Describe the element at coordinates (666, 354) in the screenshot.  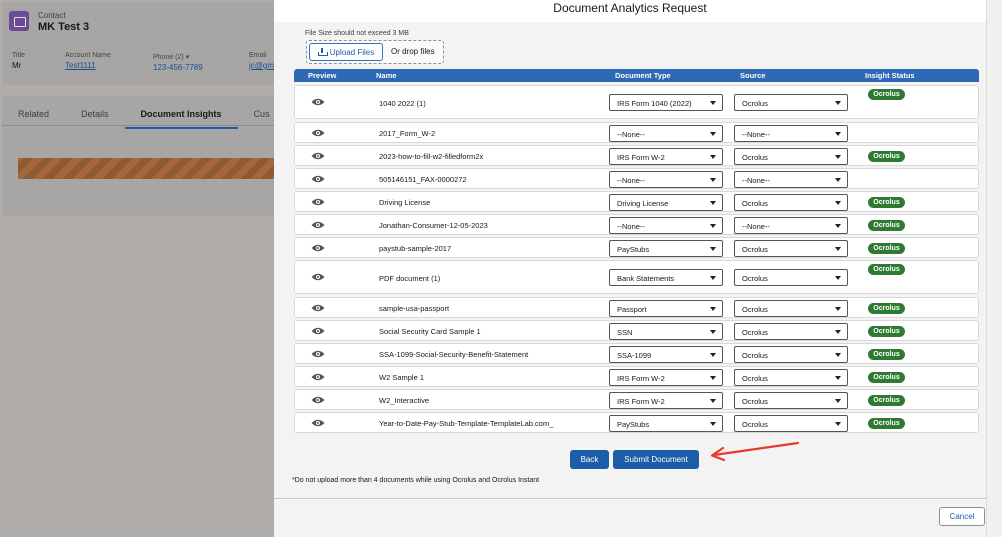
I see `document-type-select: SSA-1099` at that location.